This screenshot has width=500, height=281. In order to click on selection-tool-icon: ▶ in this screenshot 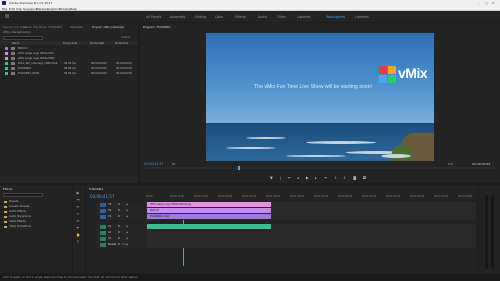, I will do `click(78, 193)`.